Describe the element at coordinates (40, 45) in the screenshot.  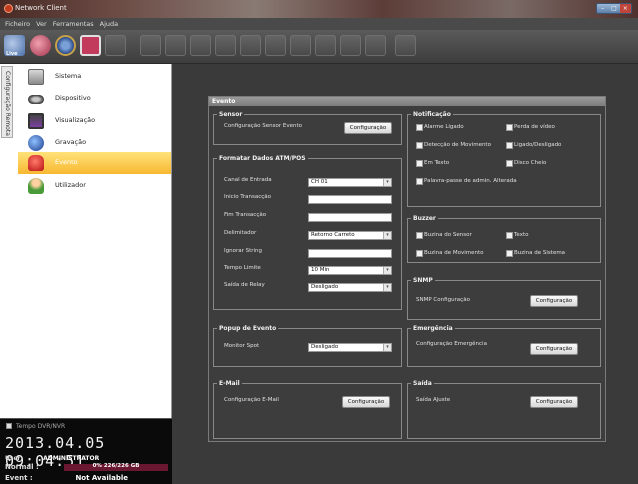
I see `search-button` at that location.